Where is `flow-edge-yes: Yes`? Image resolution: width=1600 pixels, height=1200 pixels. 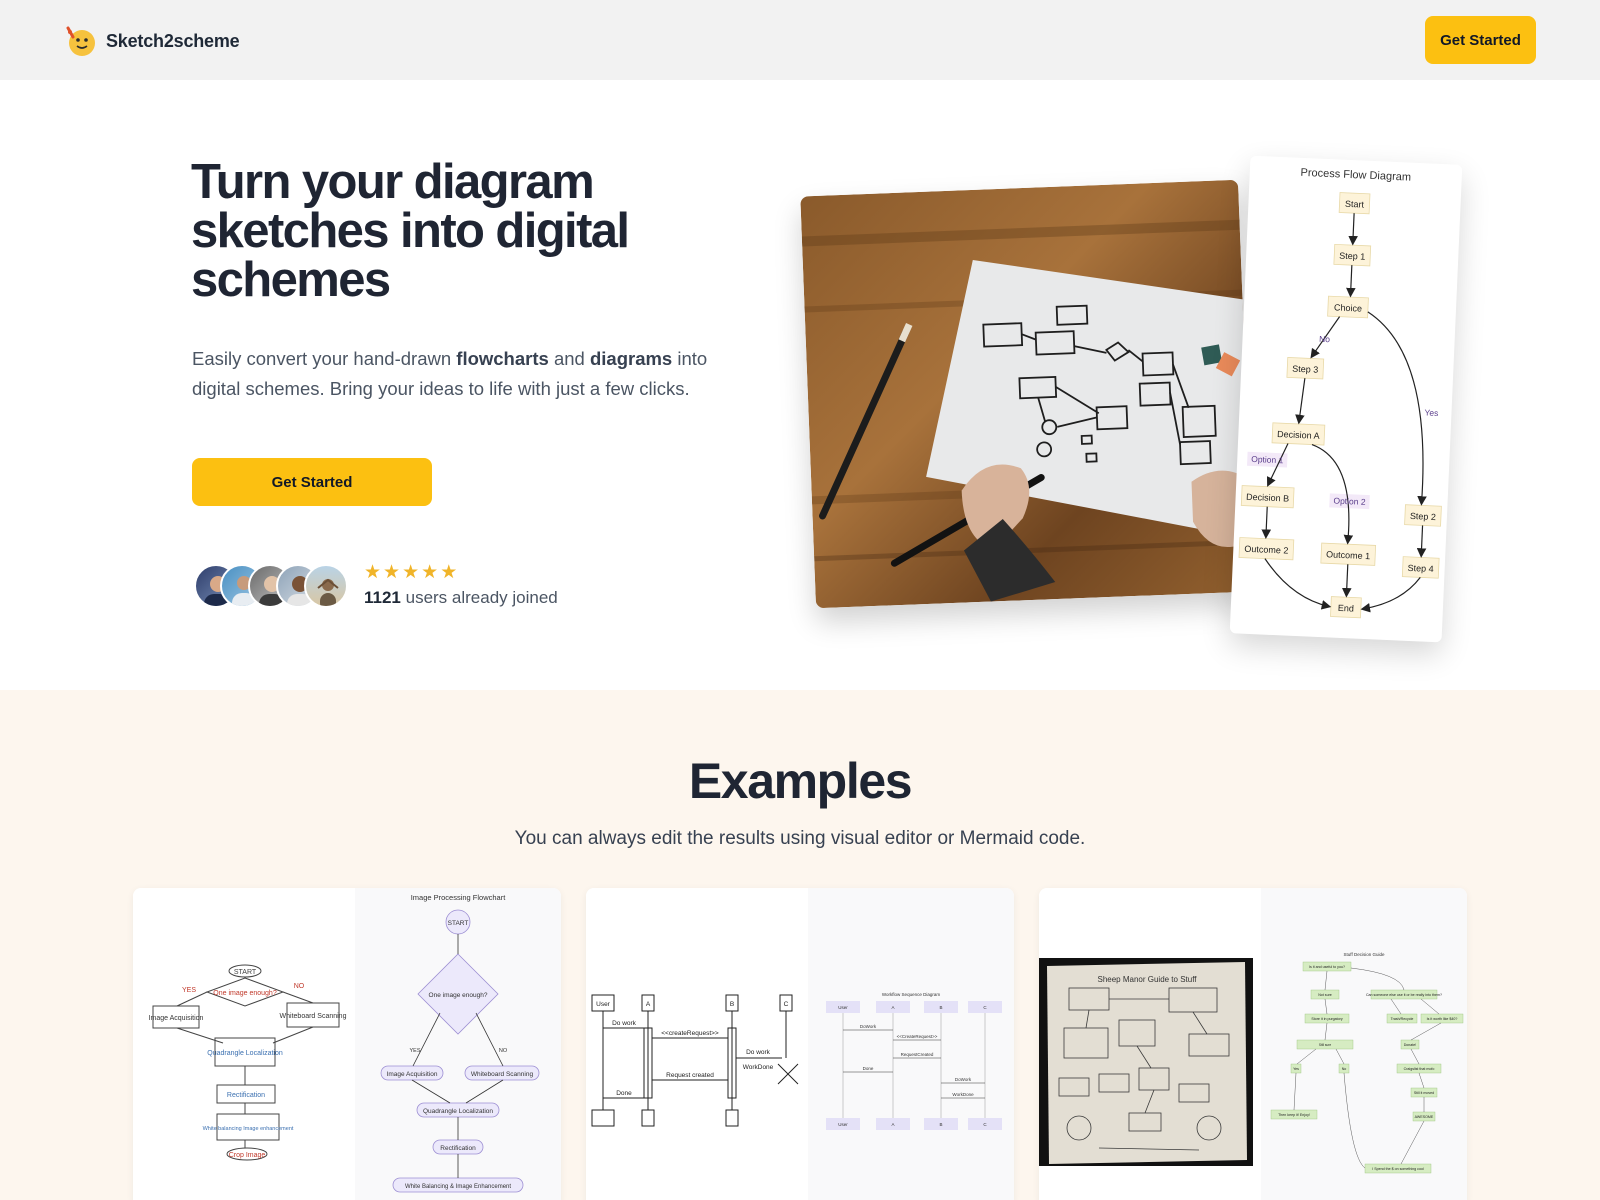
flow-edge-yes: Yes is located at coordinates (1431, 412).